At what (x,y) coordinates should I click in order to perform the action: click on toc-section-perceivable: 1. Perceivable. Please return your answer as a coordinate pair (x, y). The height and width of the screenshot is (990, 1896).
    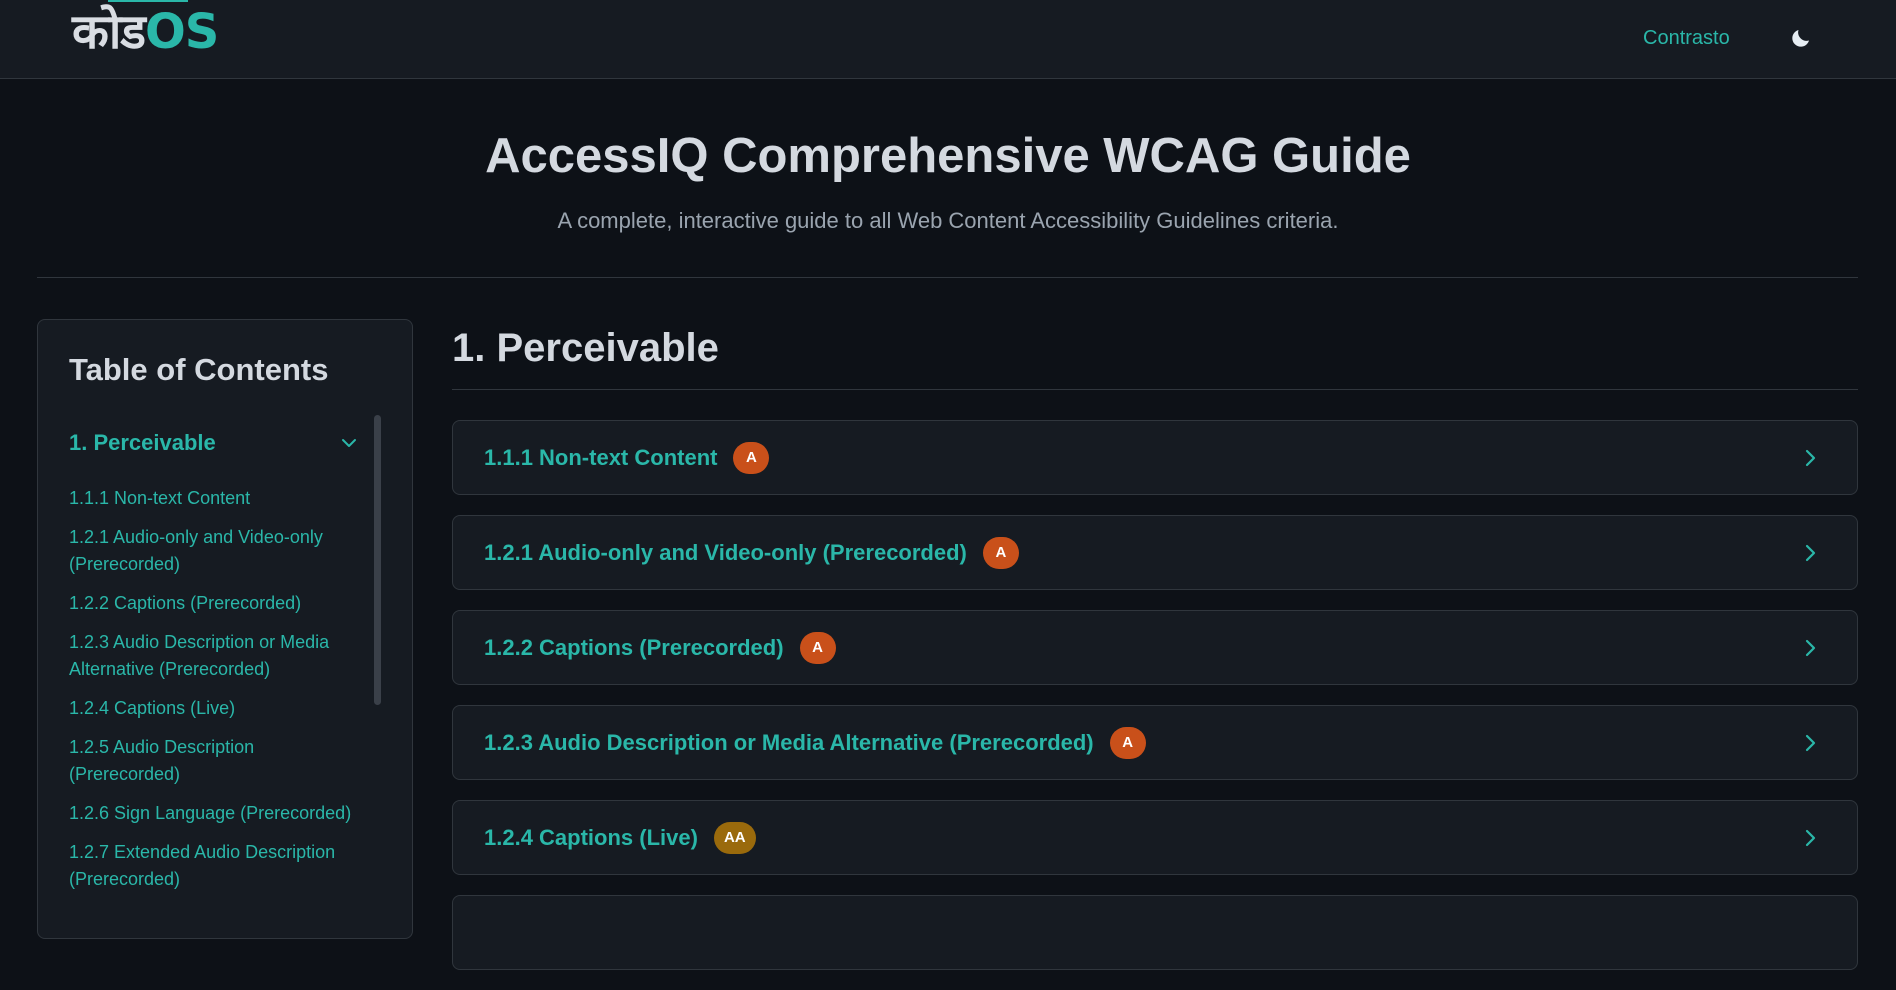
    Looking at the image, I should click on (214, 443).